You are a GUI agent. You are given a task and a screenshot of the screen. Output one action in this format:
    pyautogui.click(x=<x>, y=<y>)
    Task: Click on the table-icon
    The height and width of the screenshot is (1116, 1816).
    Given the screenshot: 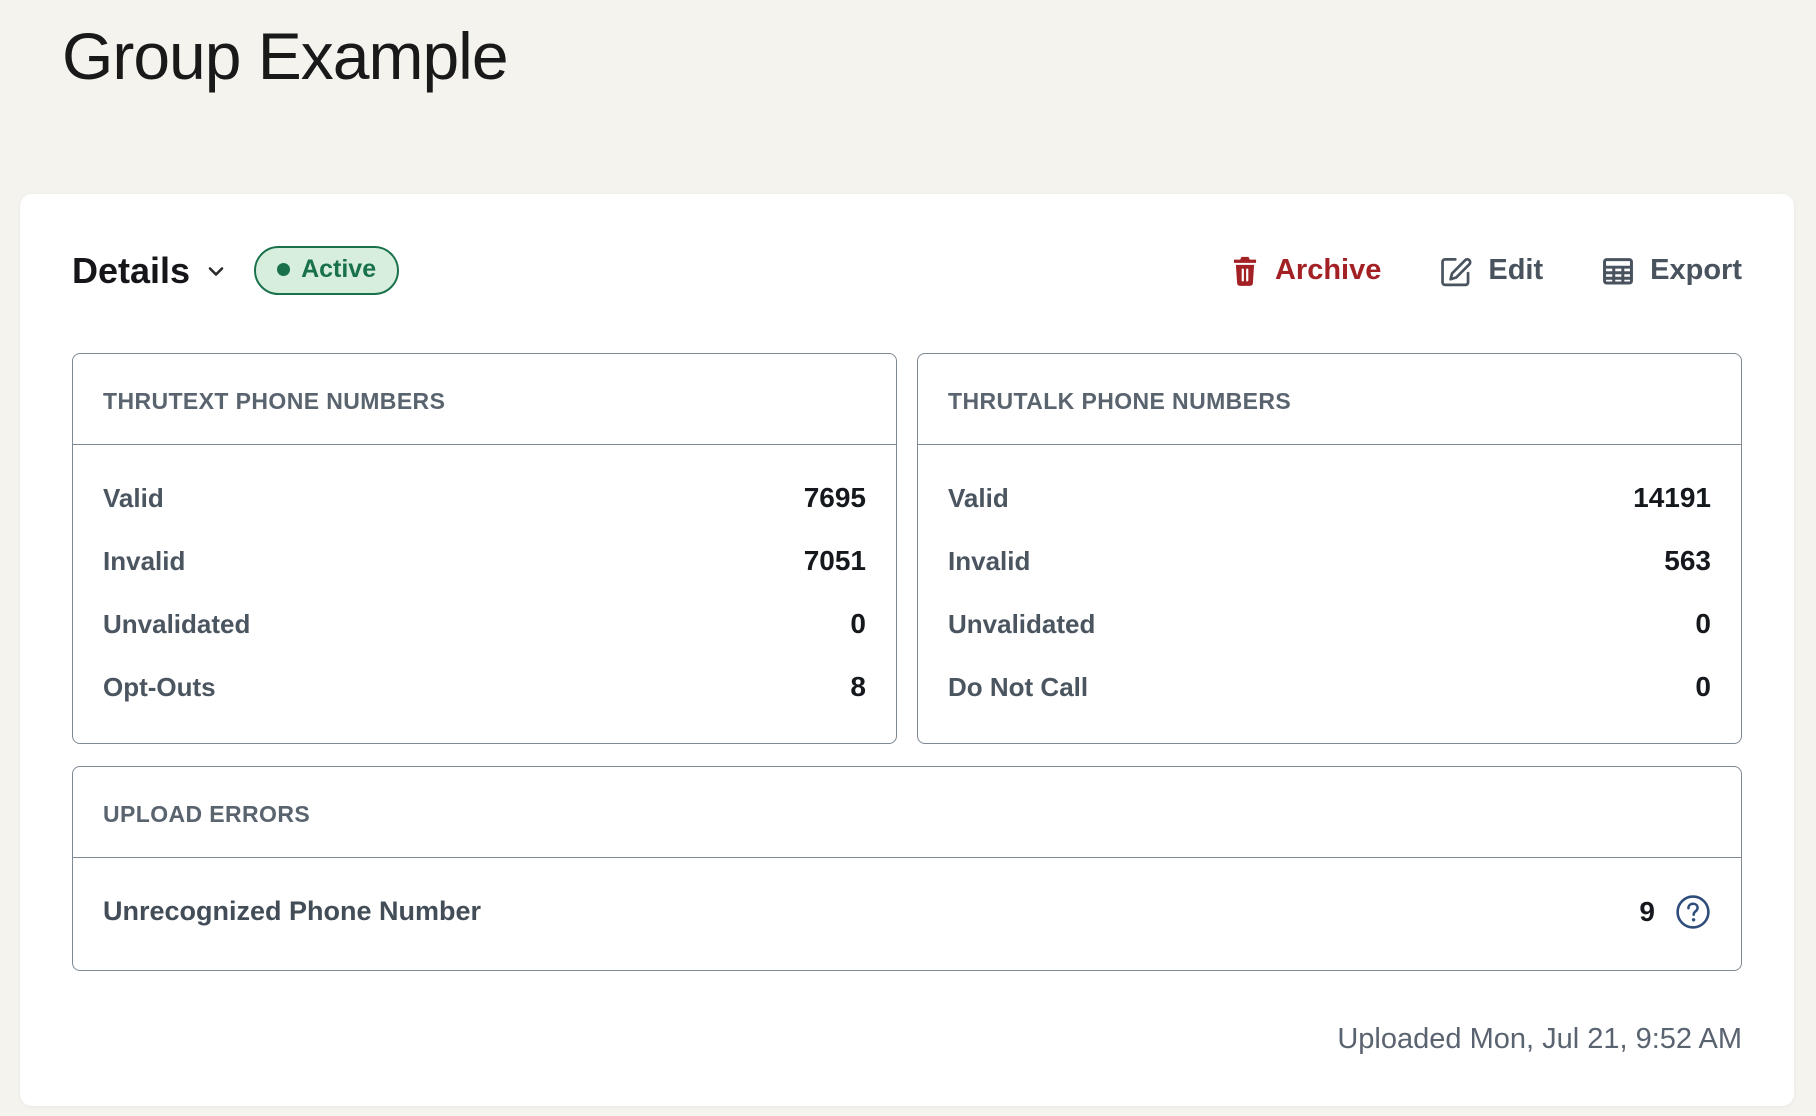 What is the action you would take?
    pyautogui.click(x=1618, y=271)
    